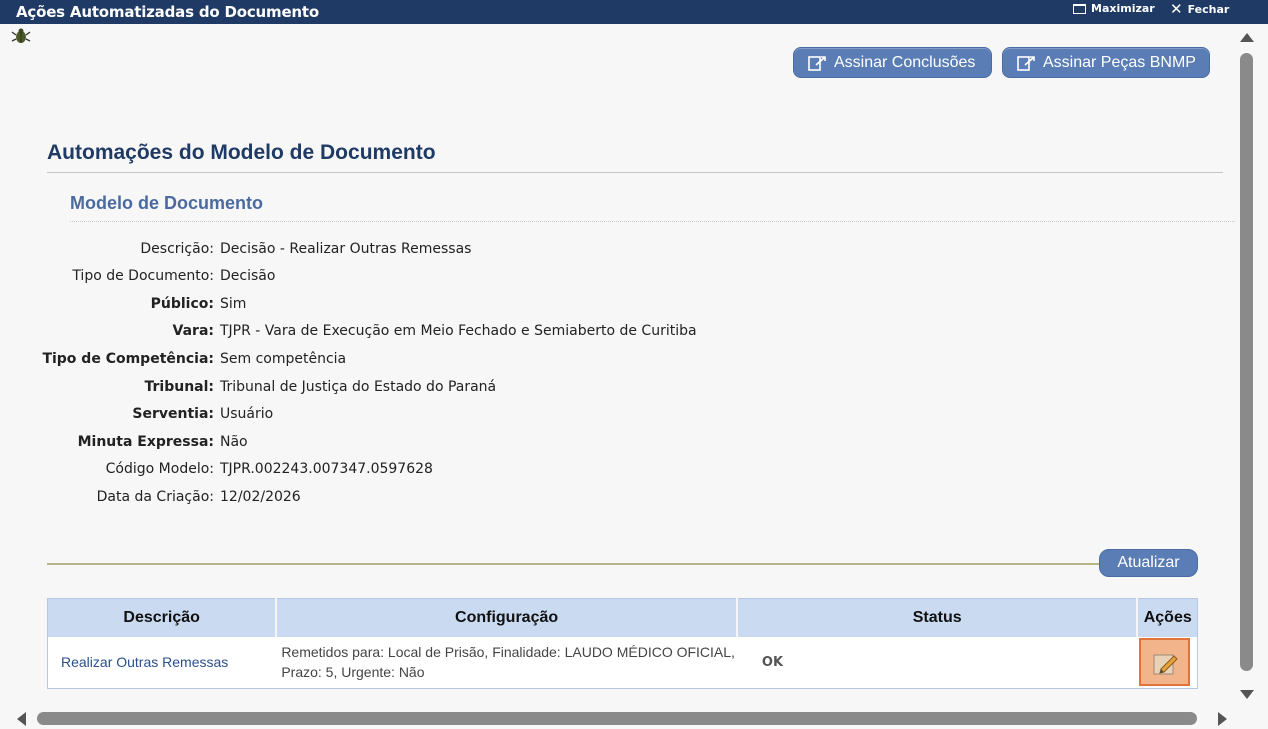  I want to click on field-label: Data da Criação:, so click(155, 497).